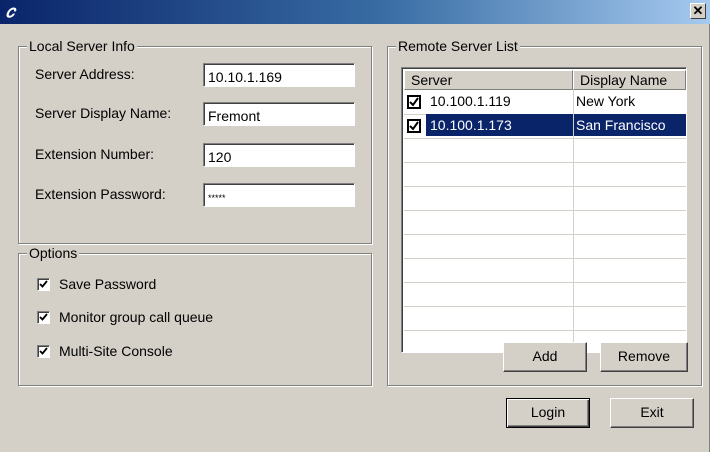 The width and height of the screenshot is (710, 452). What do you see at coordinates (606, 101) in the screenshot?
I see `display-name-cell: New York` at bounding box center [606, 101].